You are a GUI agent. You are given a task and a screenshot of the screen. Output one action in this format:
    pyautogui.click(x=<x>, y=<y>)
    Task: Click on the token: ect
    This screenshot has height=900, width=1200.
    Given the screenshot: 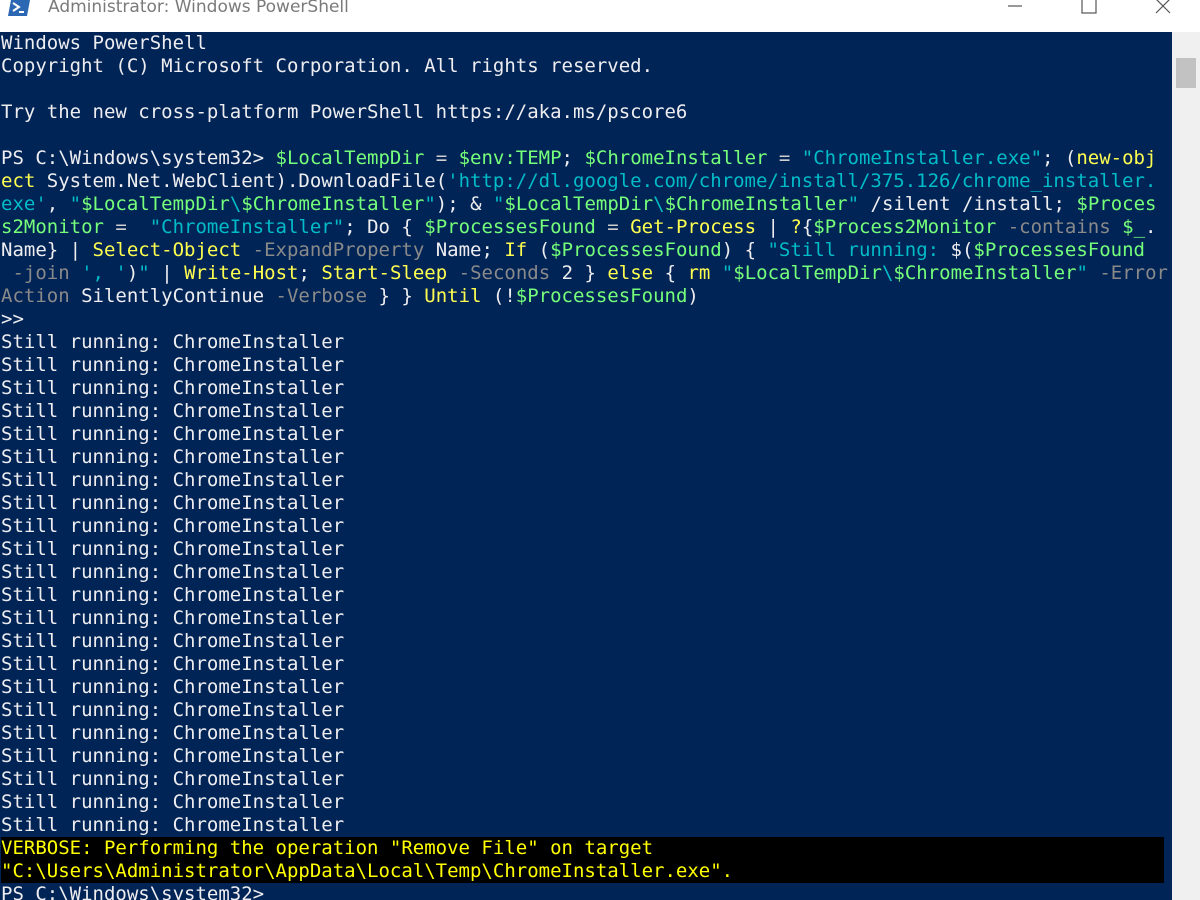 What is the action you would take?
    pyautogui.click(x=18, y=181)
    